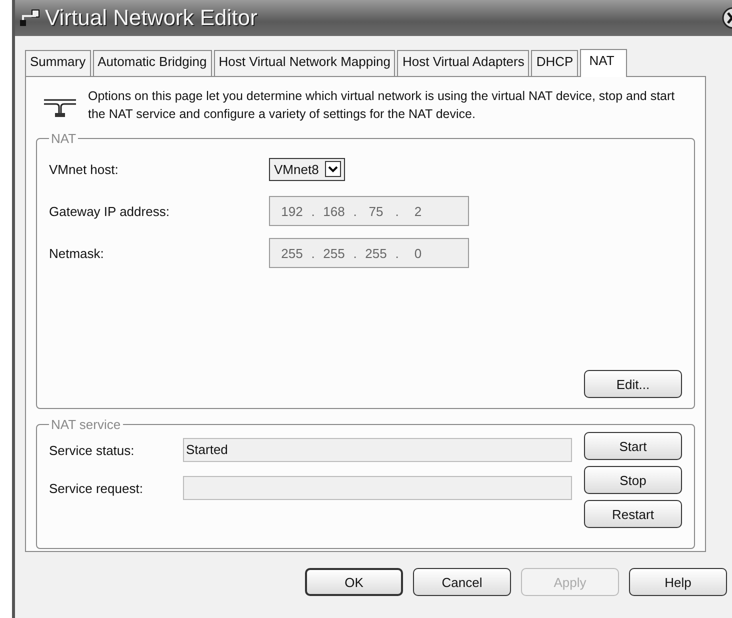 The height and width of the screenshot is (618, 732). I want to click on window-title: Virtual Network Editor, so click(151, 18).